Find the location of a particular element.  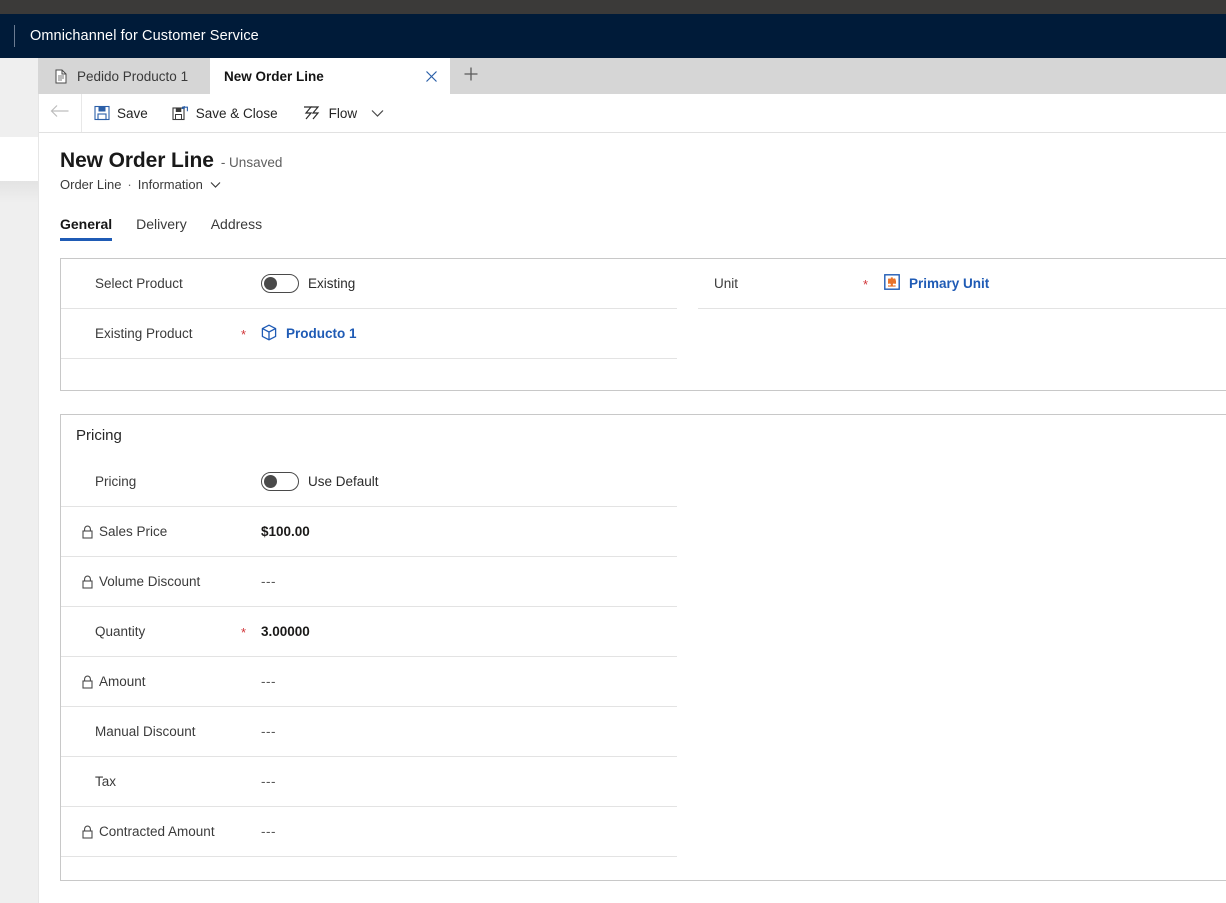

quantity-value: 3.00000 is located at coordinates (285, 631).